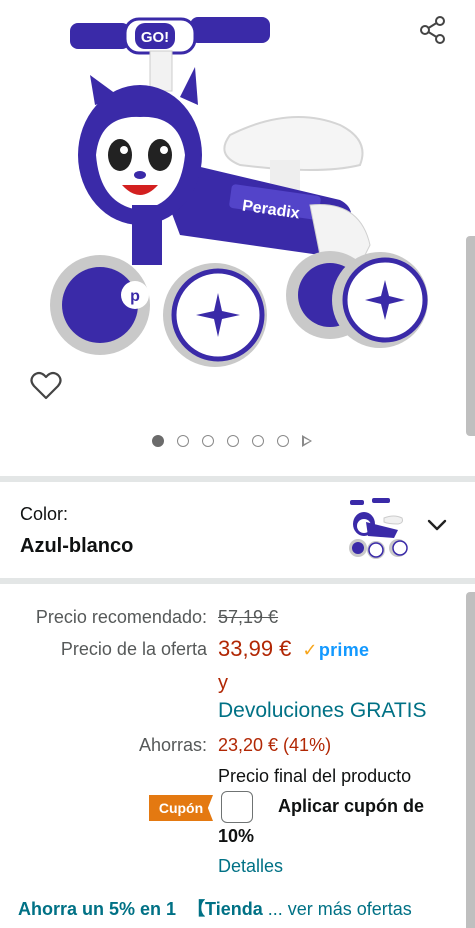 The image size is (475, 928). Describe the element at coordinates (315, 776) in the screenshot. I see `final-price-note: Precio final del producto` at that location.